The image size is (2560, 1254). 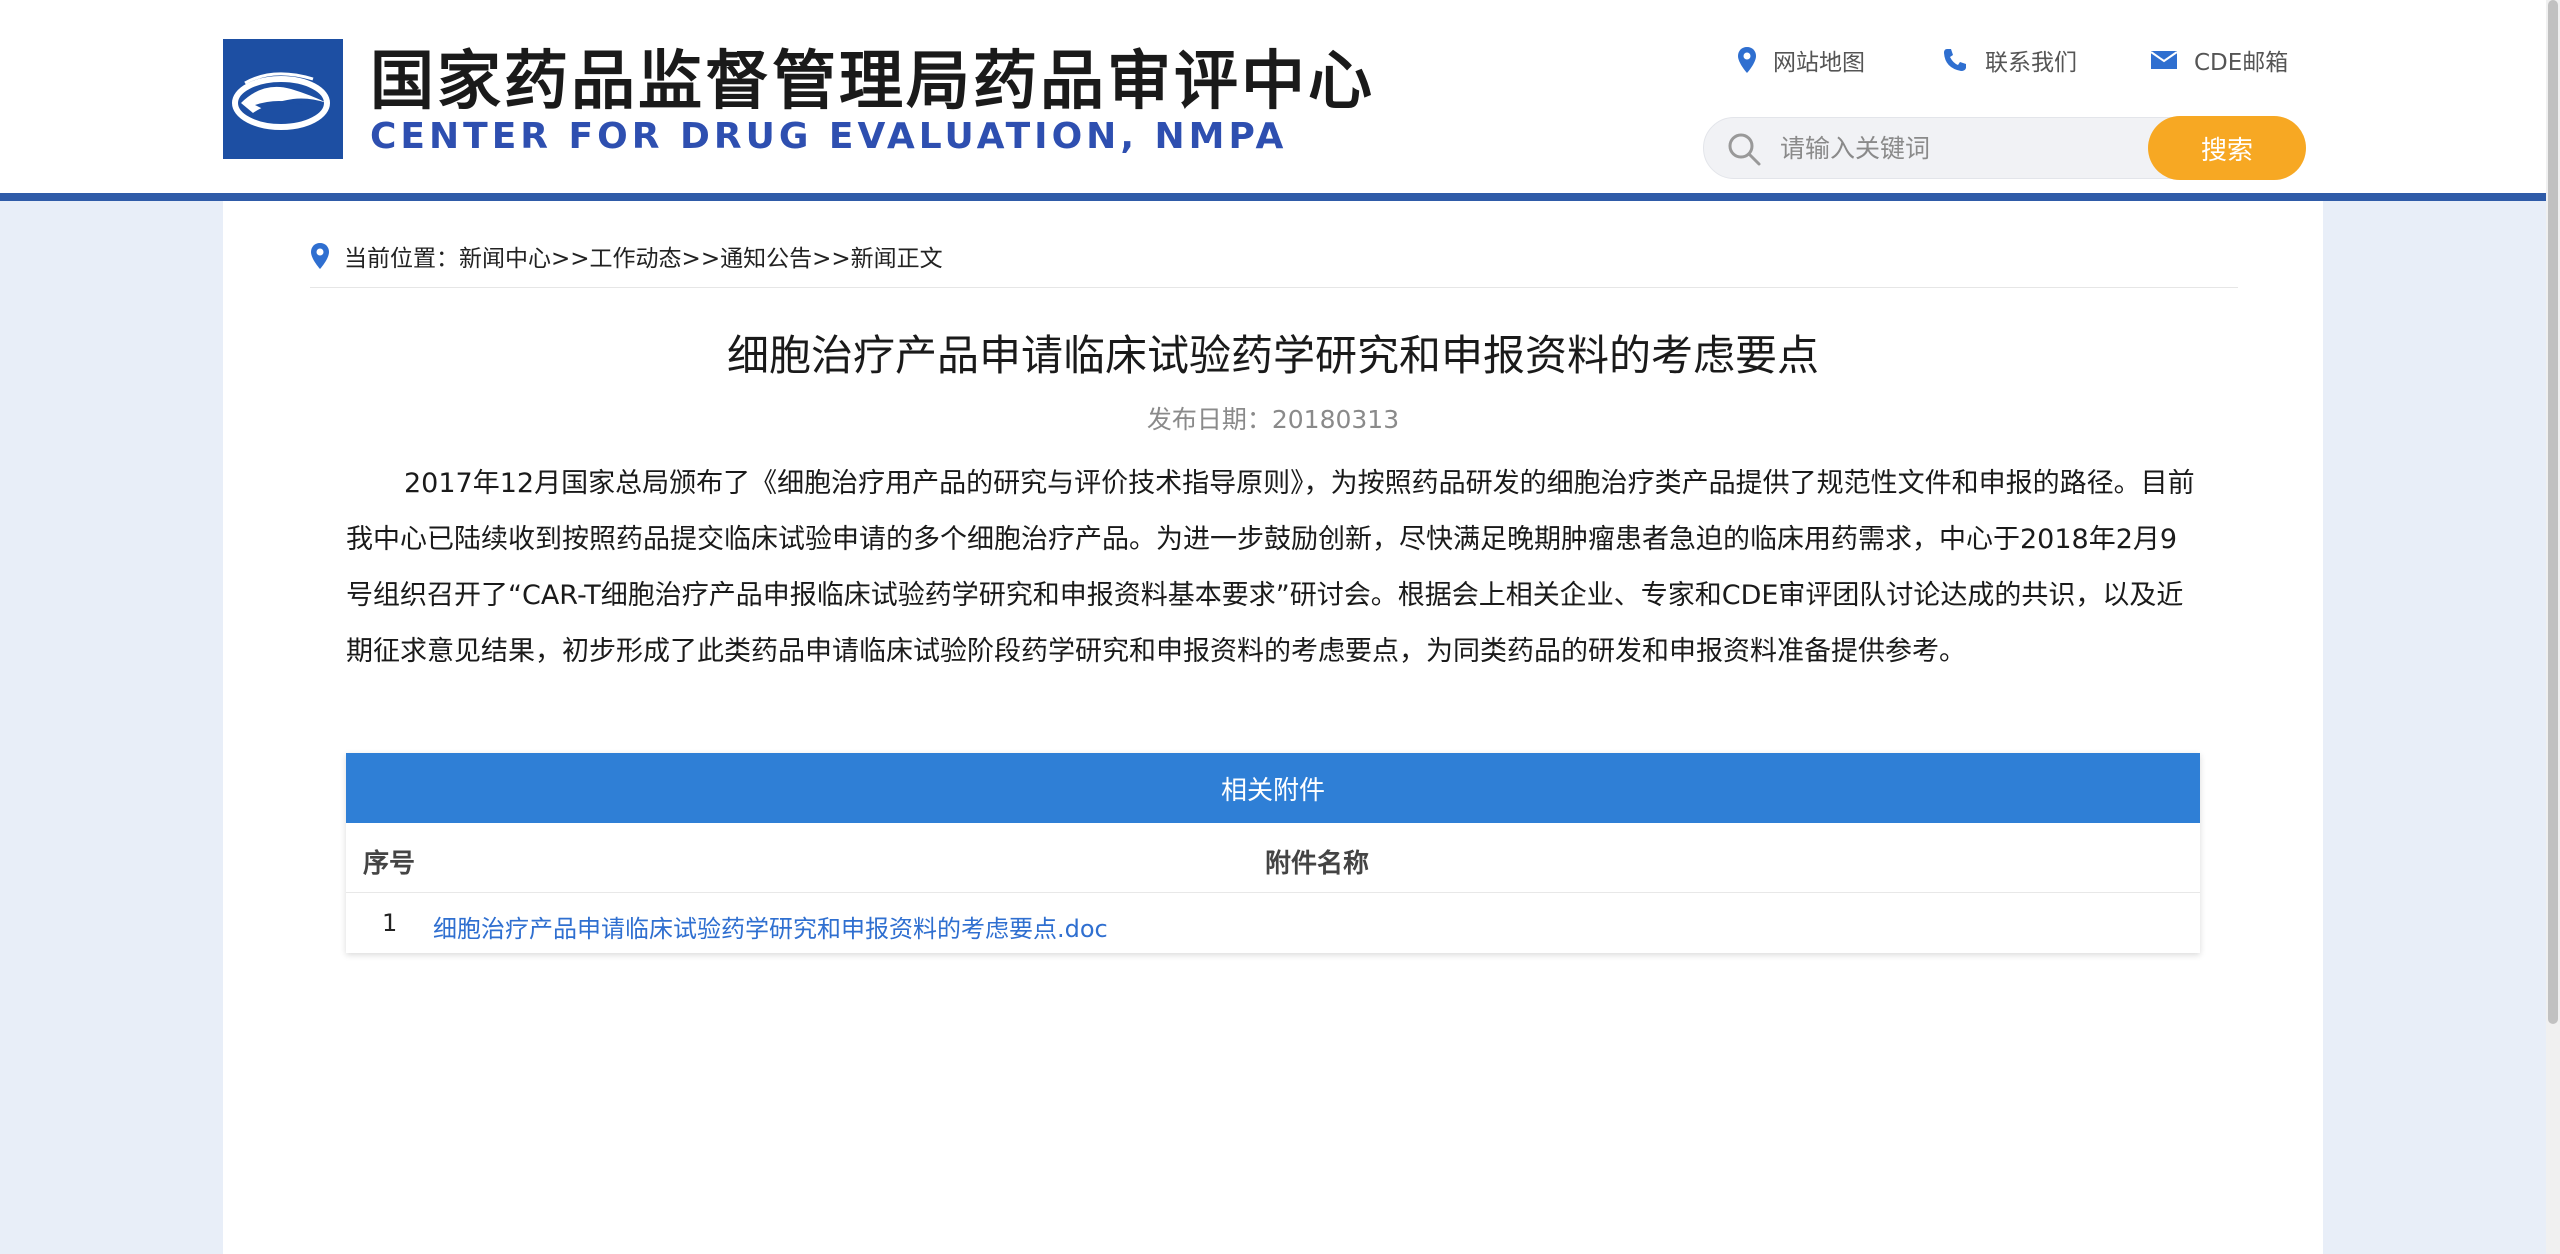 I want to click on attachments-column-headers: 序号 附件名称, so click(x=1273, y=858).